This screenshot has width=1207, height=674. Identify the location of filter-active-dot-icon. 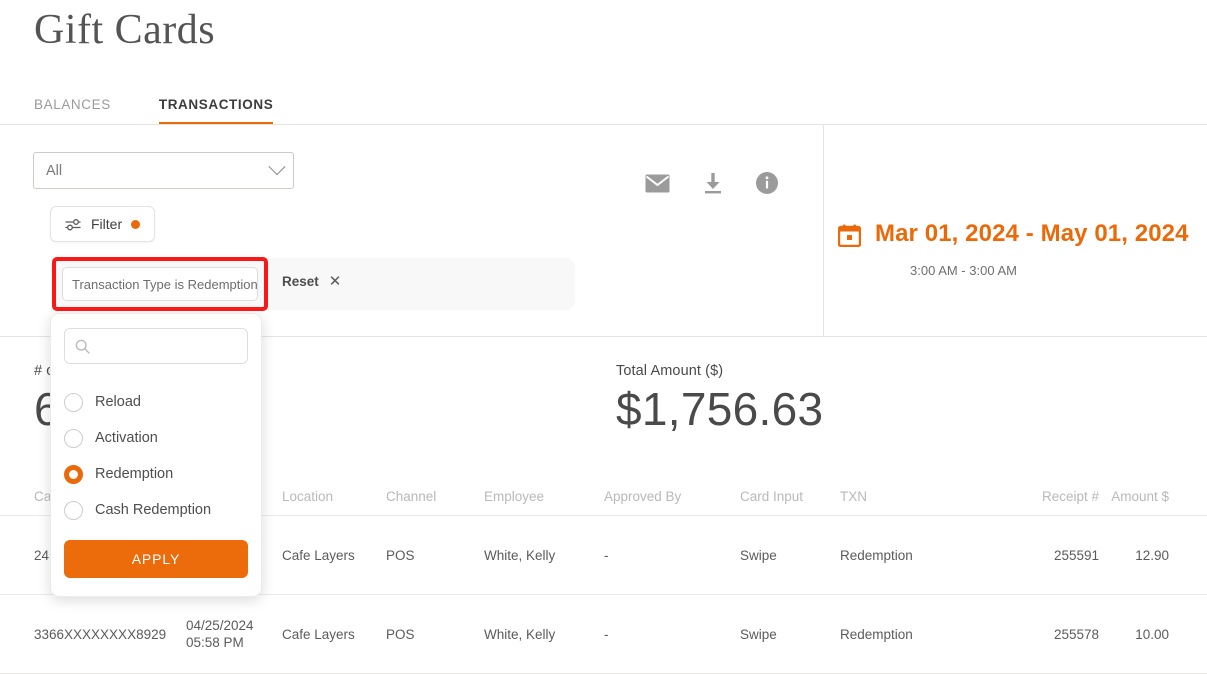
(136, 224).